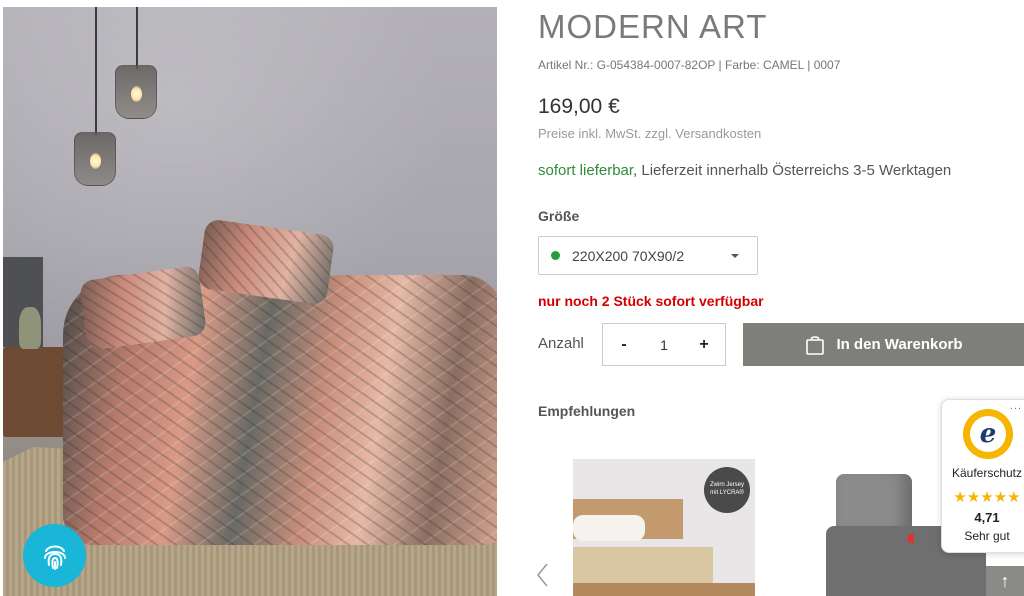 The width and height of the screenshot is (1024, 596). Describe the element at coordinates (561, 343) in the screenshot. I see `quantity-label: Anzahl` at that location.